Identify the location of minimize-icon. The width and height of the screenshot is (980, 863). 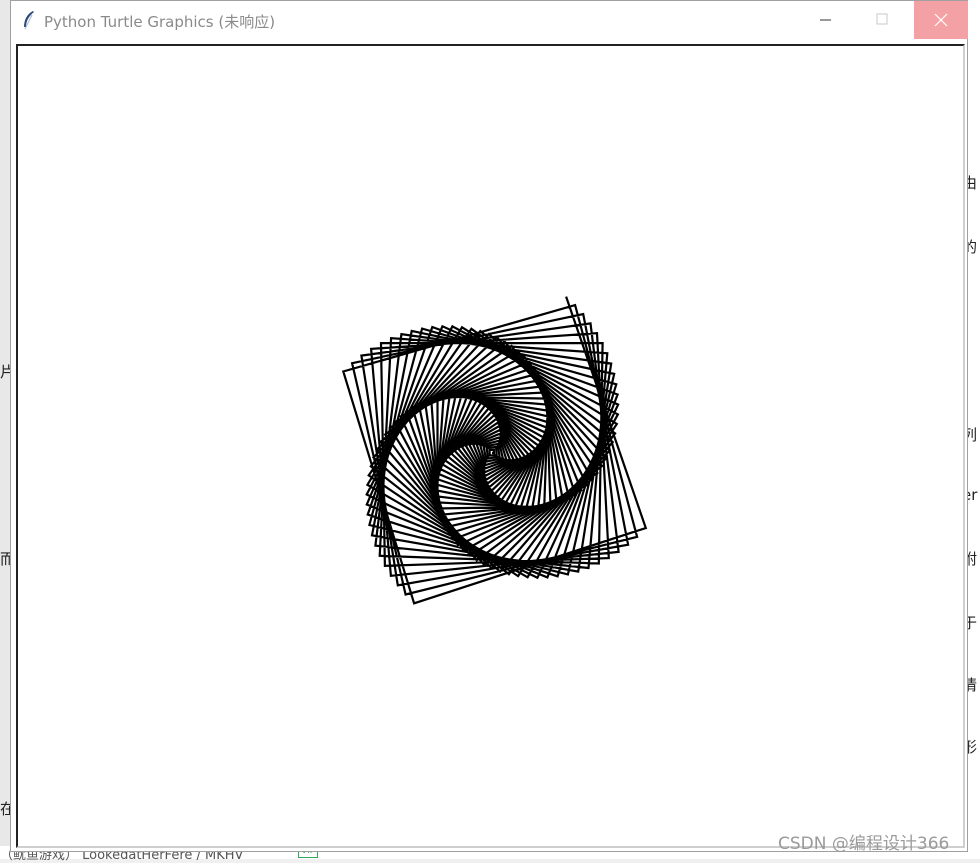
(825, 20).